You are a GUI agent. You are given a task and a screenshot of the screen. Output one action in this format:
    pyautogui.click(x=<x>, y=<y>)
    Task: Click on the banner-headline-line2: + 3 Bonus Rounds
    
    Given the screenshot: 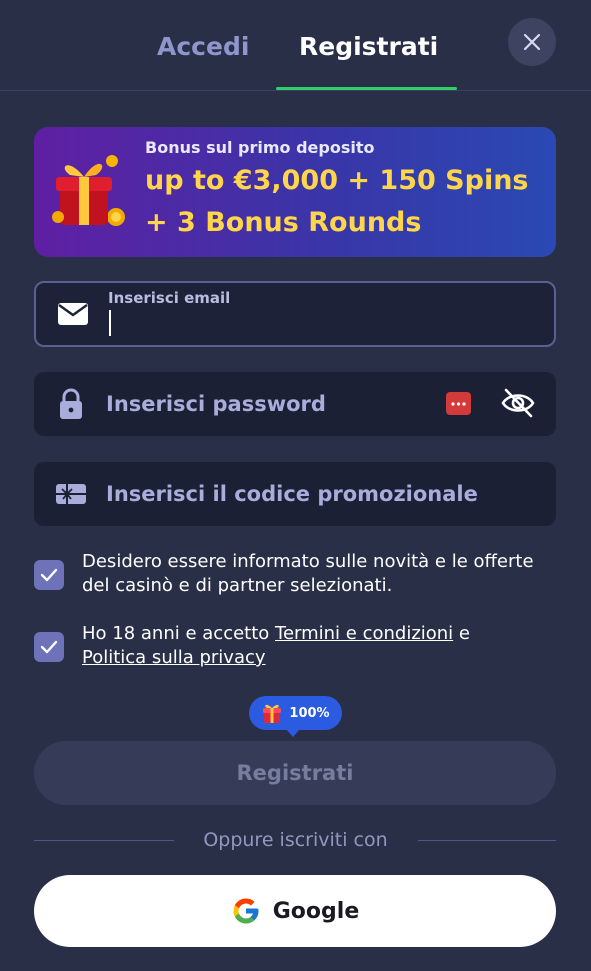 What is the action you would take?
    pyautogui.click(x=283, y=222)
    